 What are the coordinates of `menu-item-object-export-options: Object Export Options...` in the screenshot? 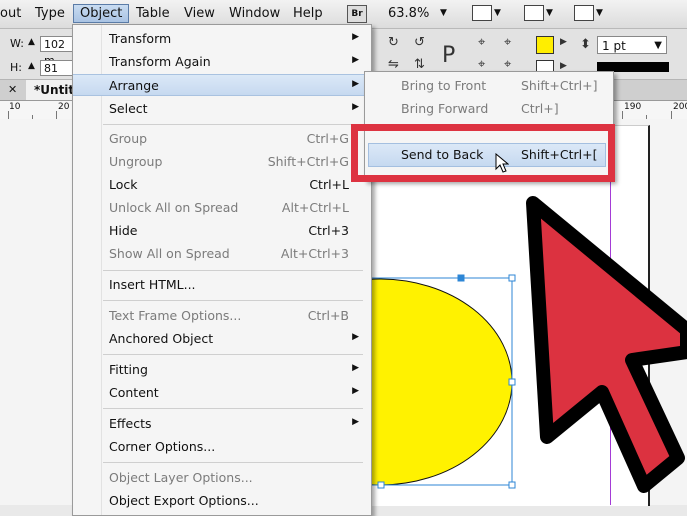 It's located at (222, 501).